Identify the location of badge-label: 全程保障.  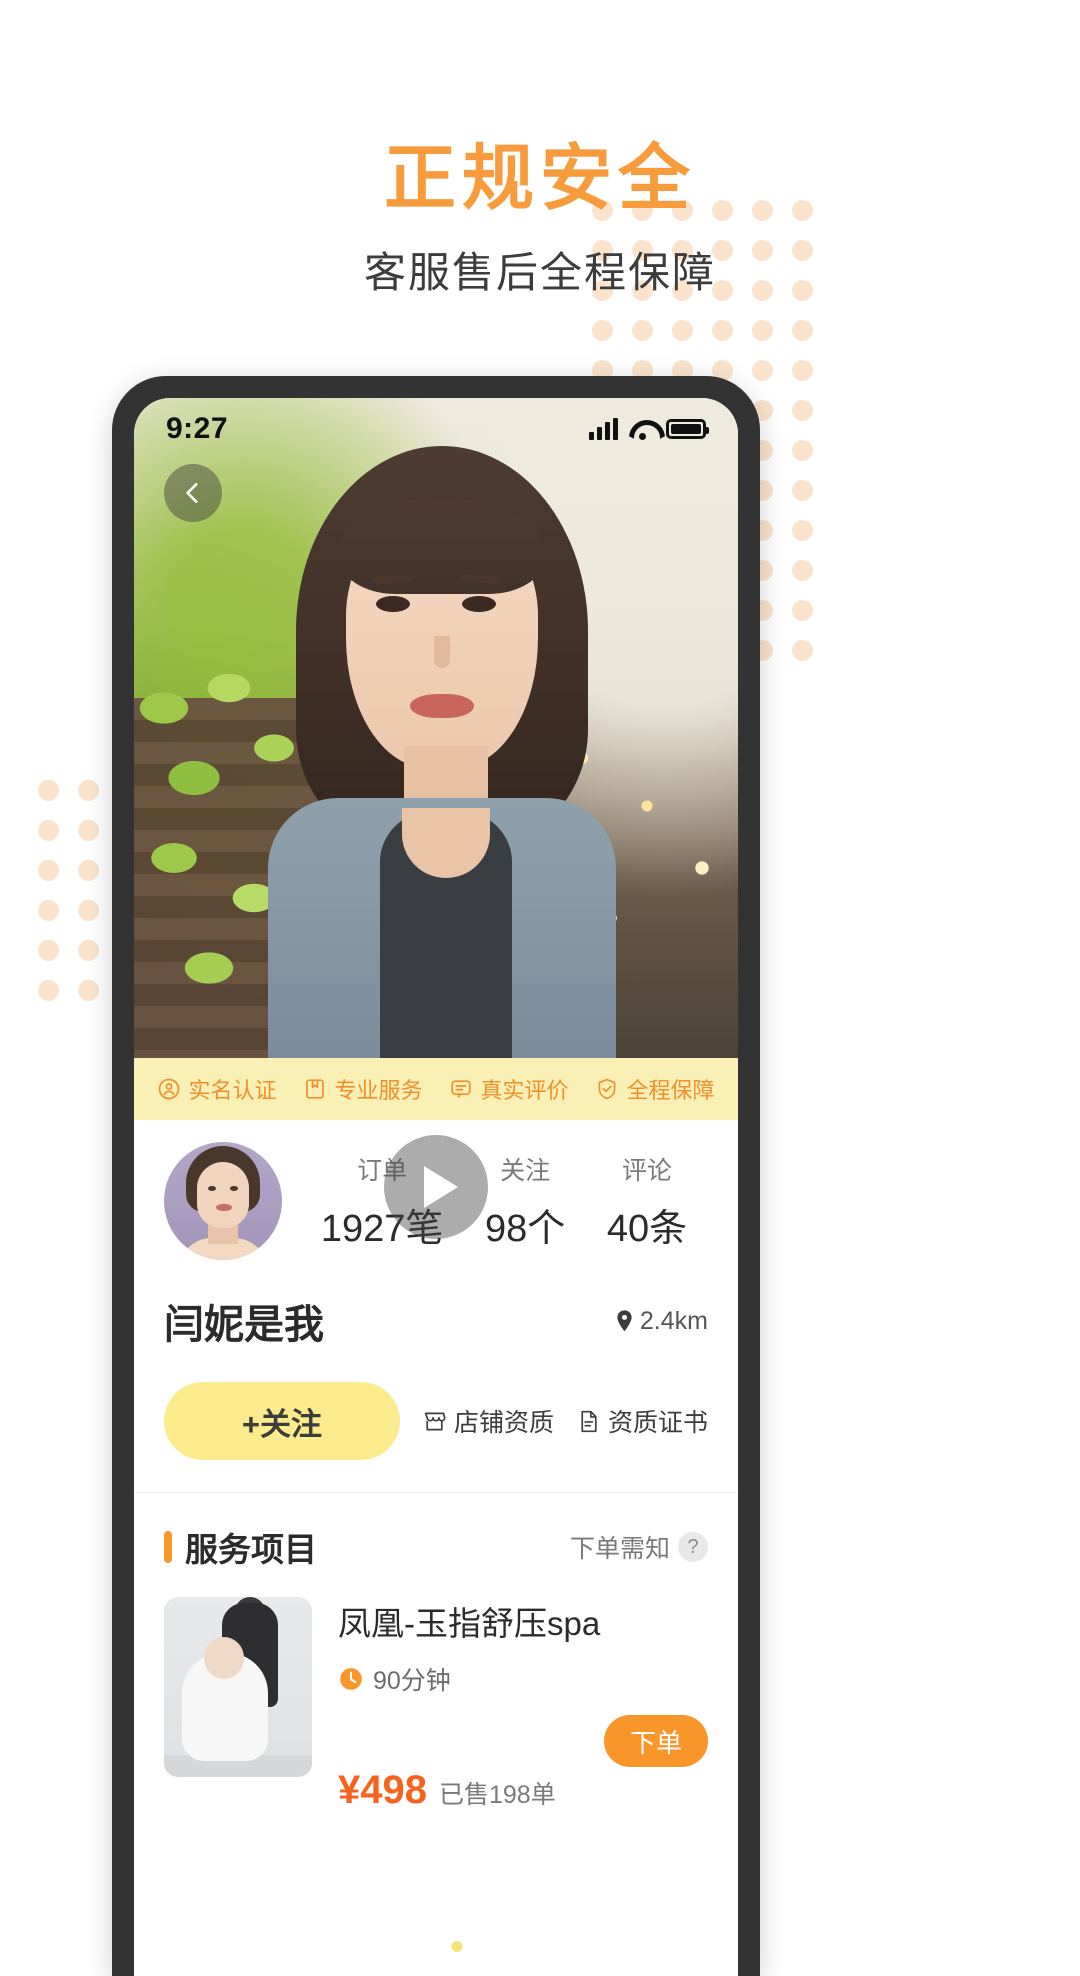
(670, 1090).